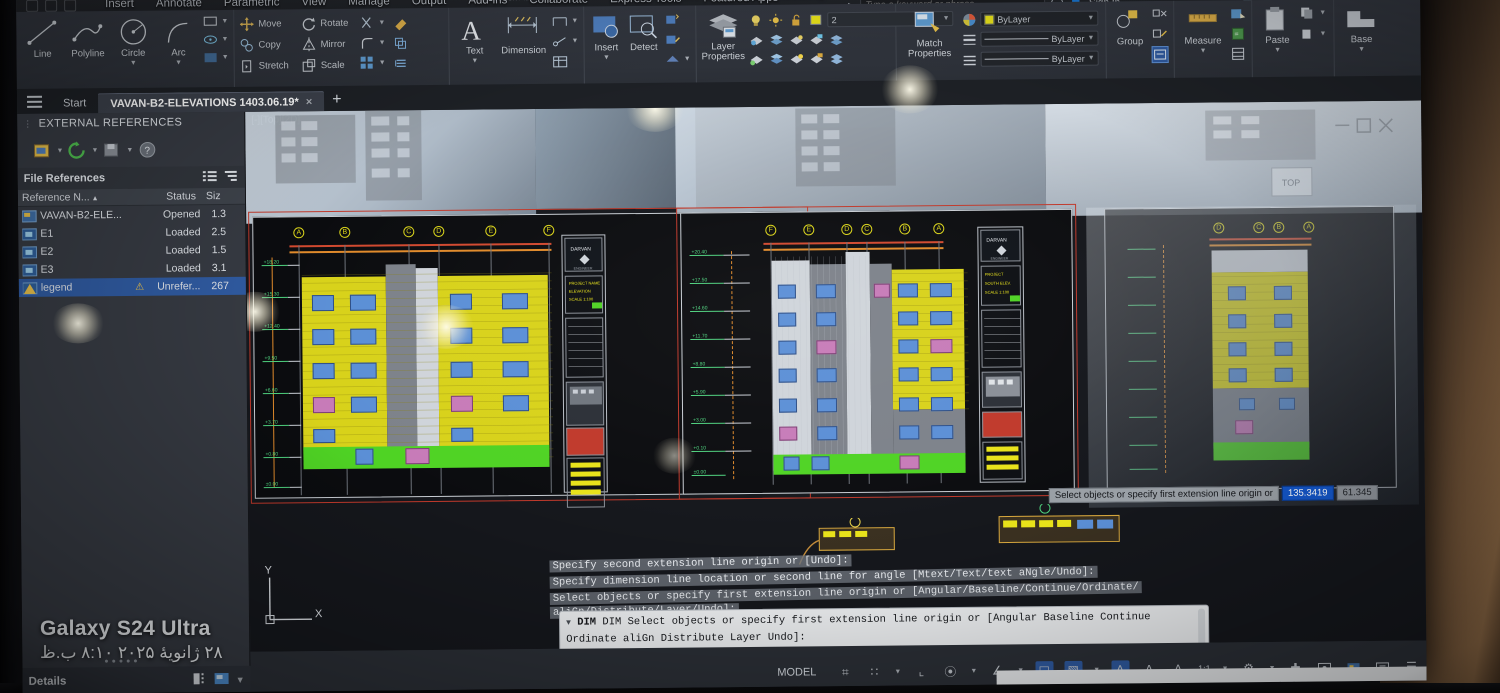 This screenshot has width=1500, height=693. I want to click on linetype-combo: ByLayer ▼, so click(1039, 58).